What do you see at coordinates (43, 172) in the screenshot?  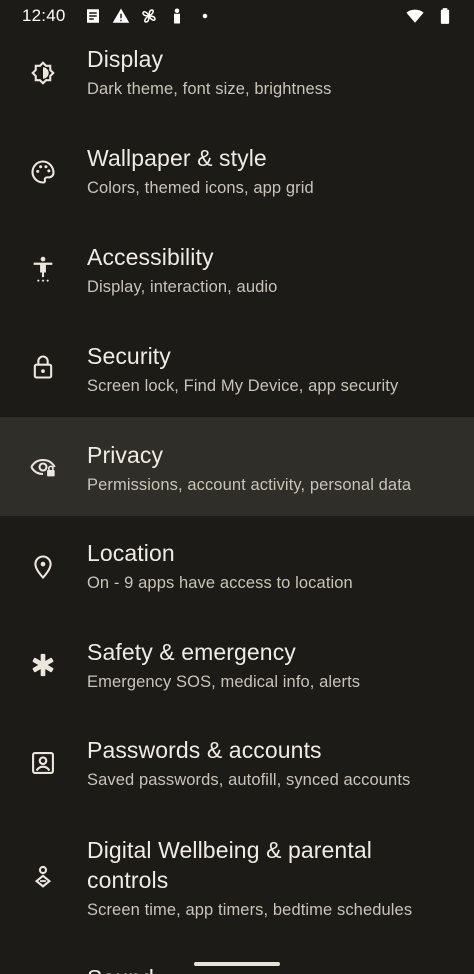 I see `palette-icon` at bounding box center [43, 172].